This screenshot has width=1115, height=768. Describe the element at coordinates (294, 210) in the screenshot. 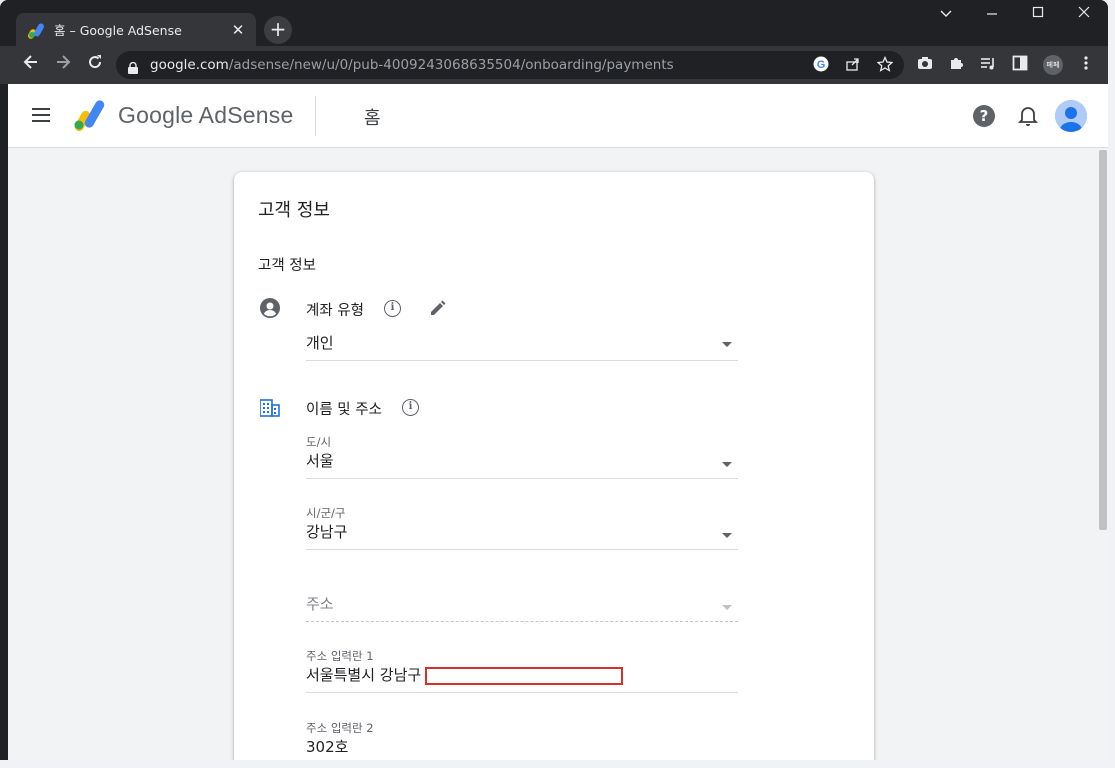

I see `card-title: 고객 정보` at that location.